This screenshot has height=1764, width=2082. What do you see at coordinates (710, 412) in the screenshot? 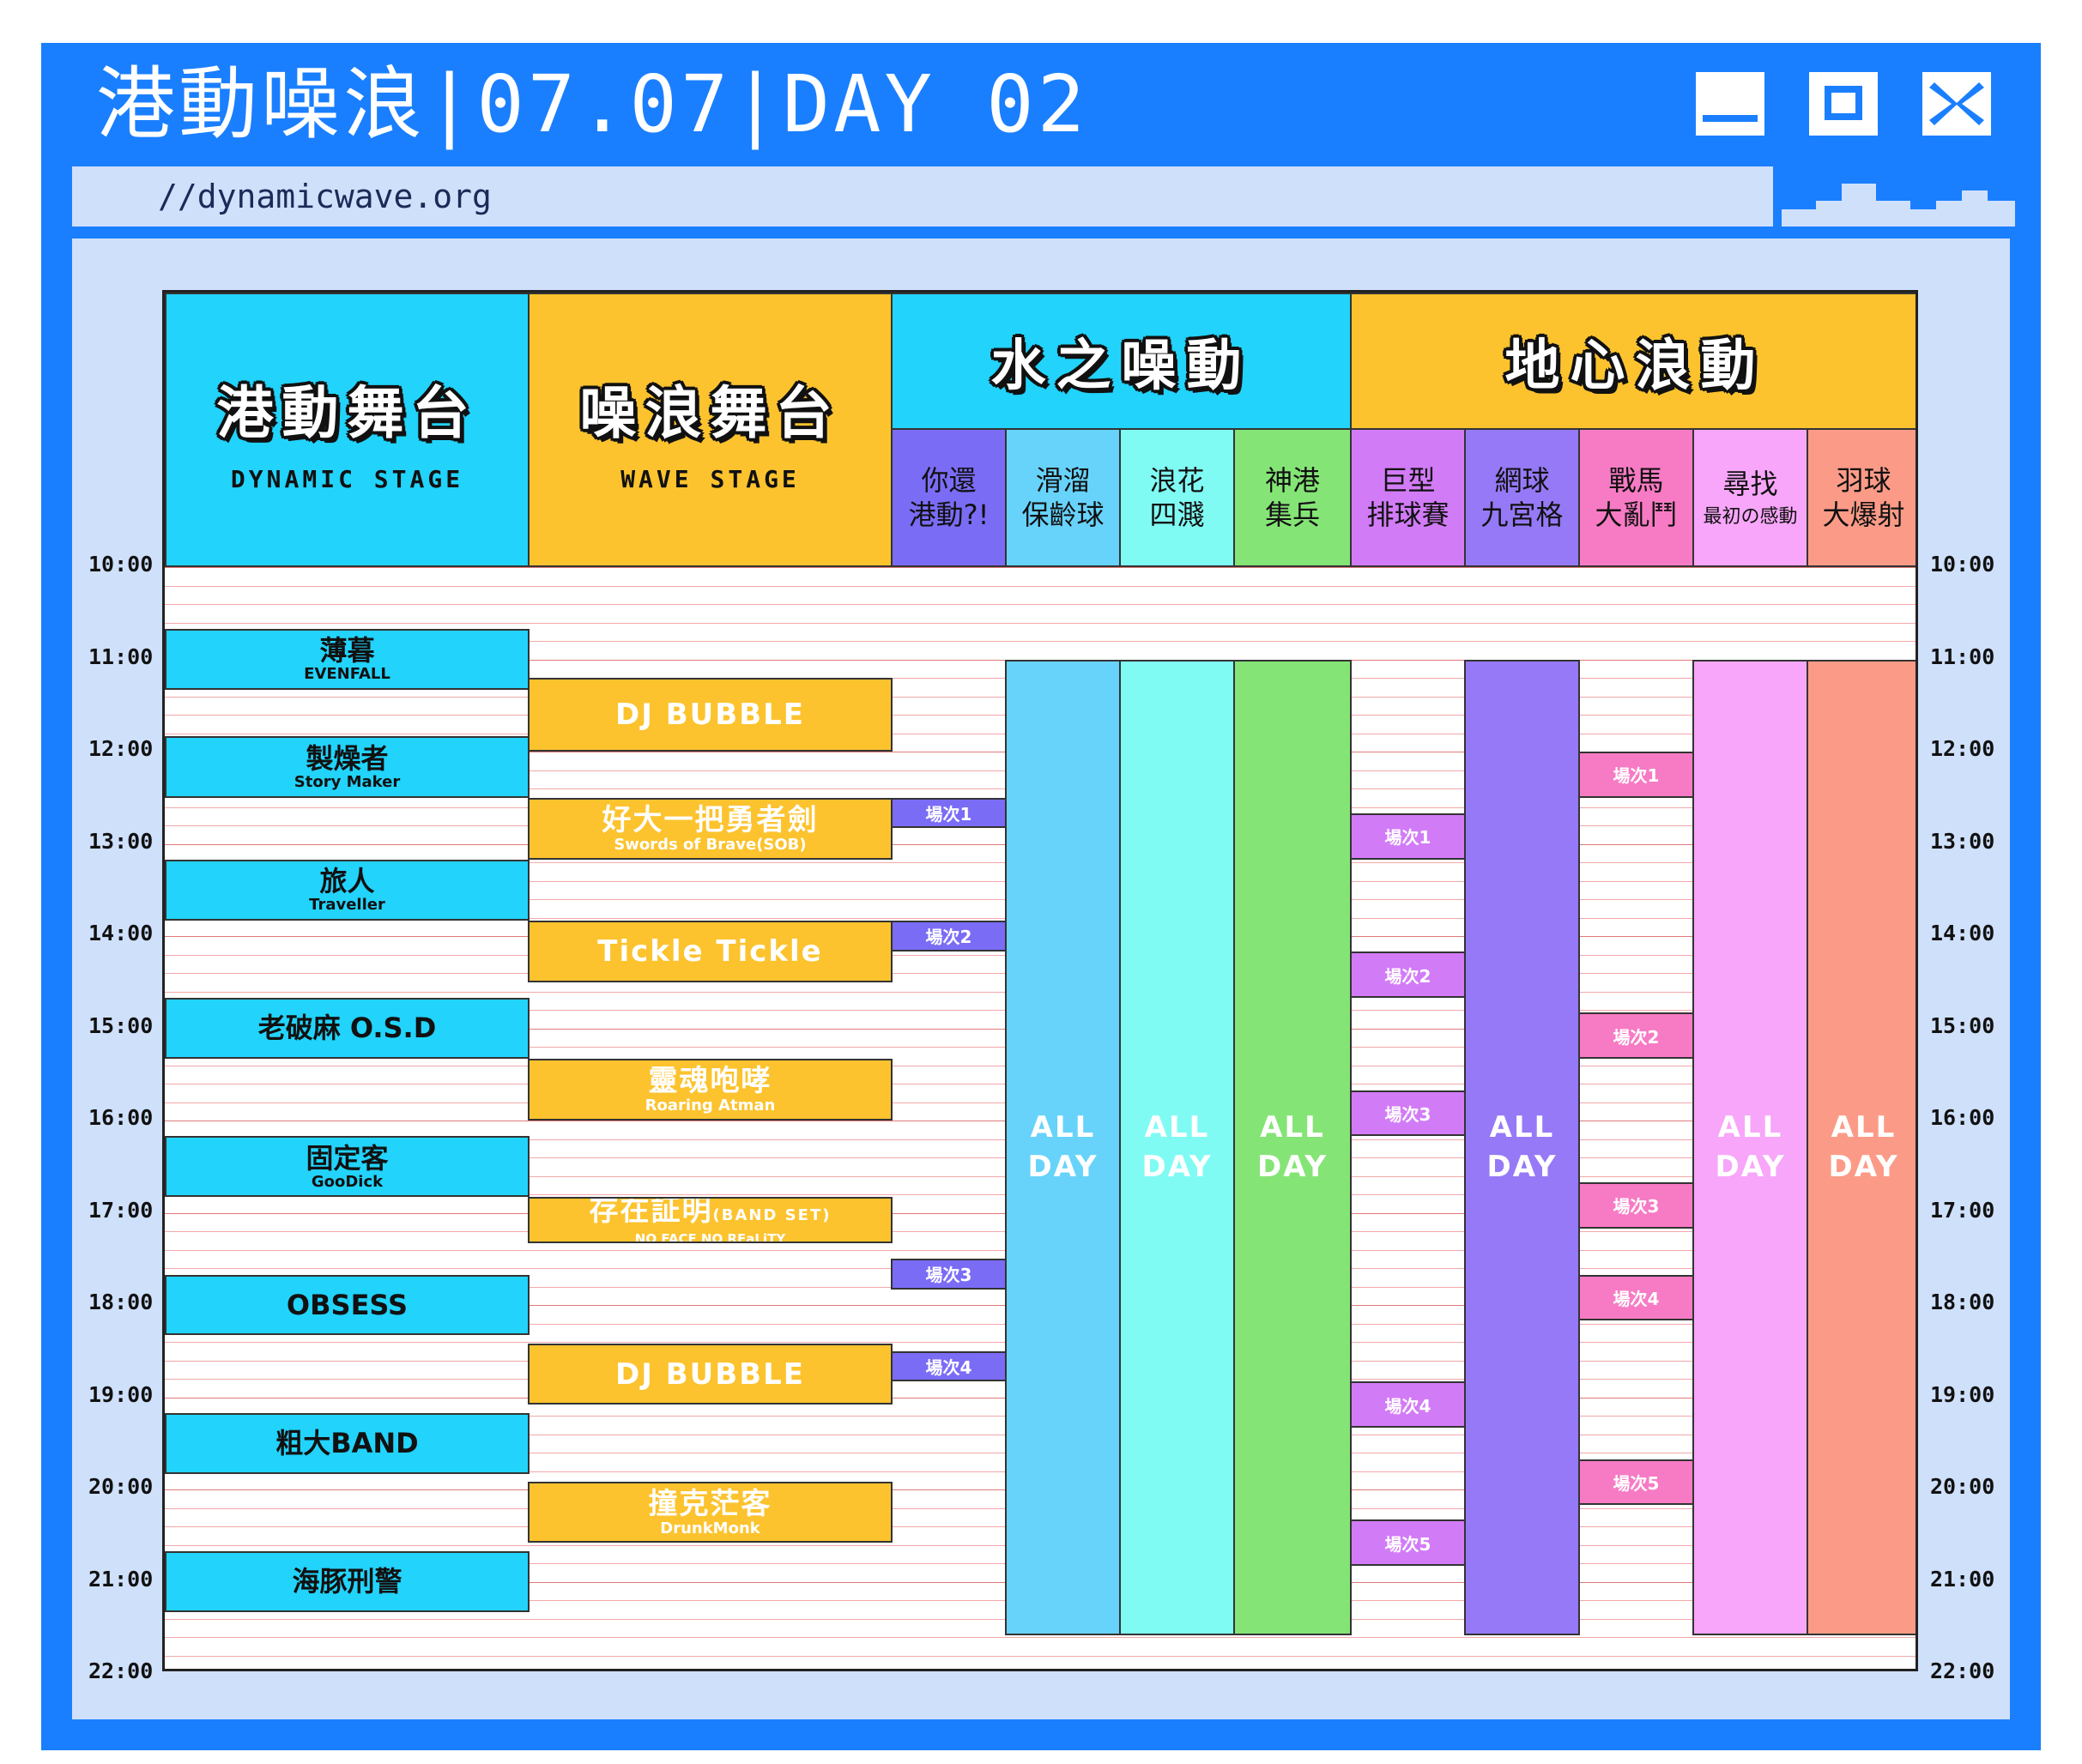
I see `wave-stage-title: 噪浪舞台` at bounding box center [710, 412].